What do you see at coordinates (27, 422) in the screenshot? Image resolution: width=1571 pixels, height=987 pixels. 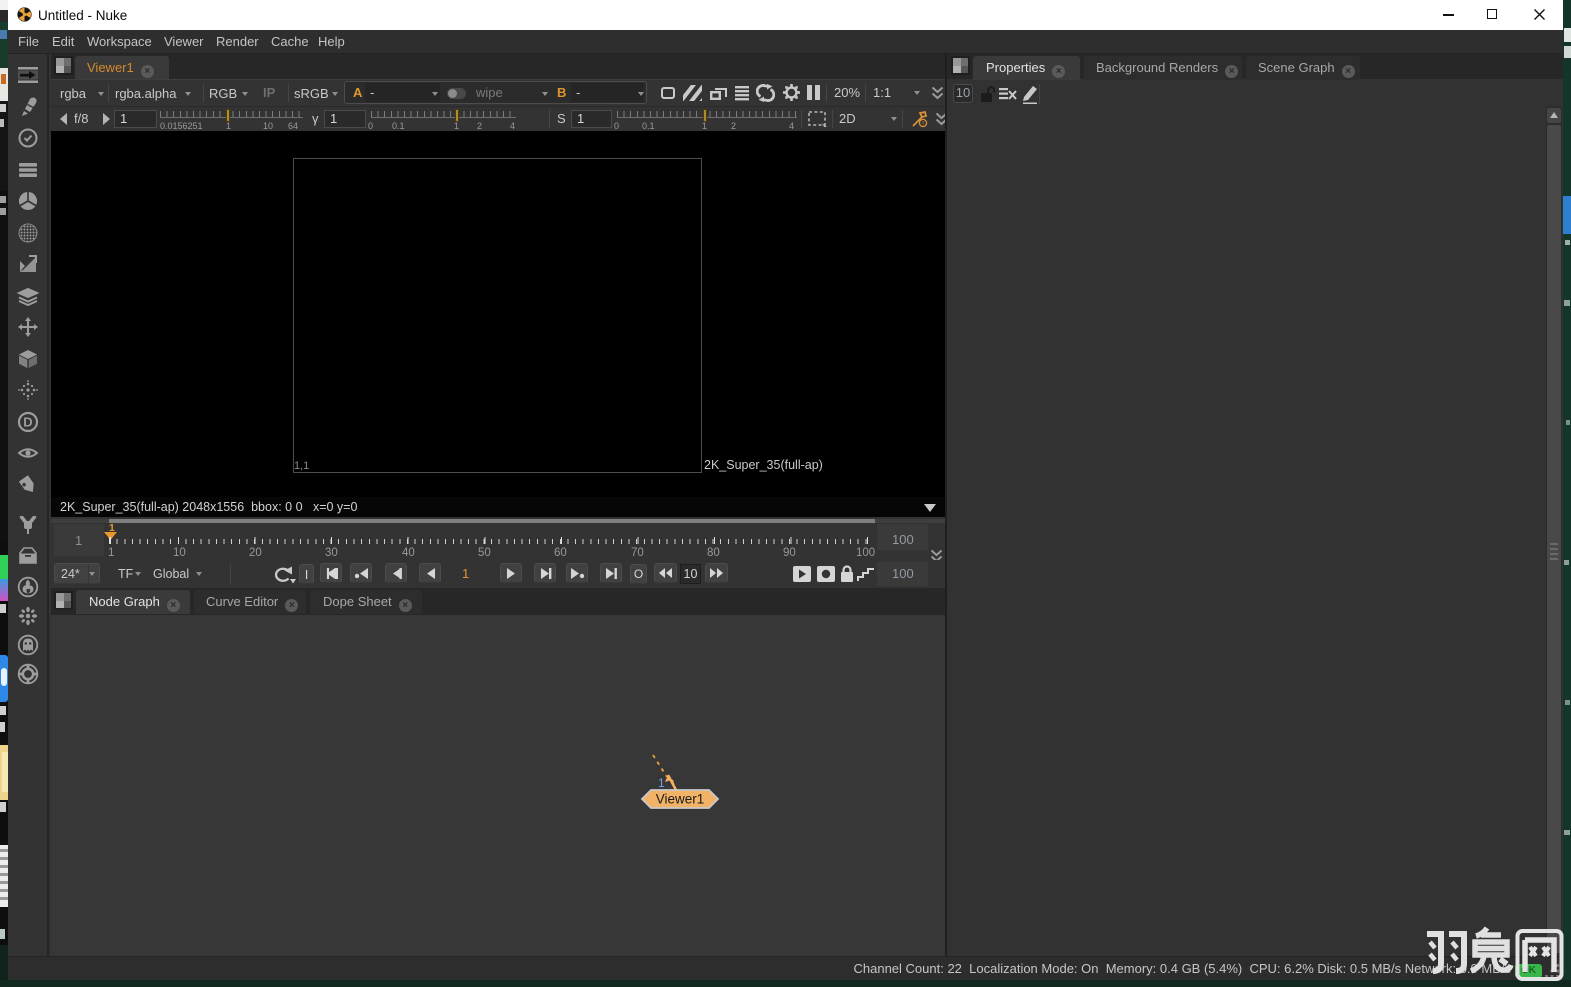 I see `svg-text: D` at bounding box center [27, 422].